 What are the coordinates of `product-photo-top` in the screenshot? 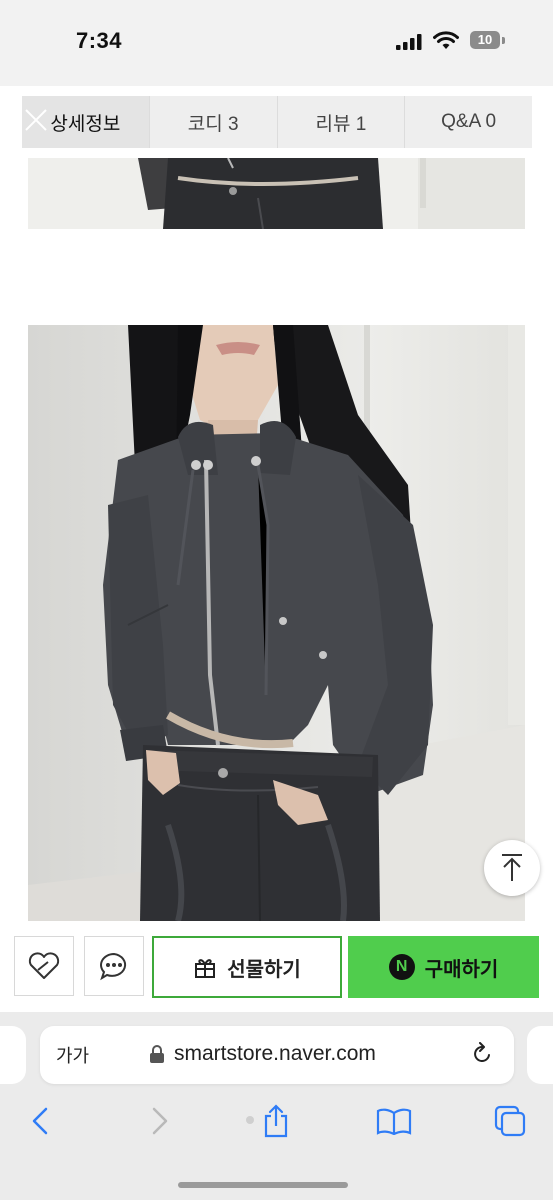 It's located at (276, 193).